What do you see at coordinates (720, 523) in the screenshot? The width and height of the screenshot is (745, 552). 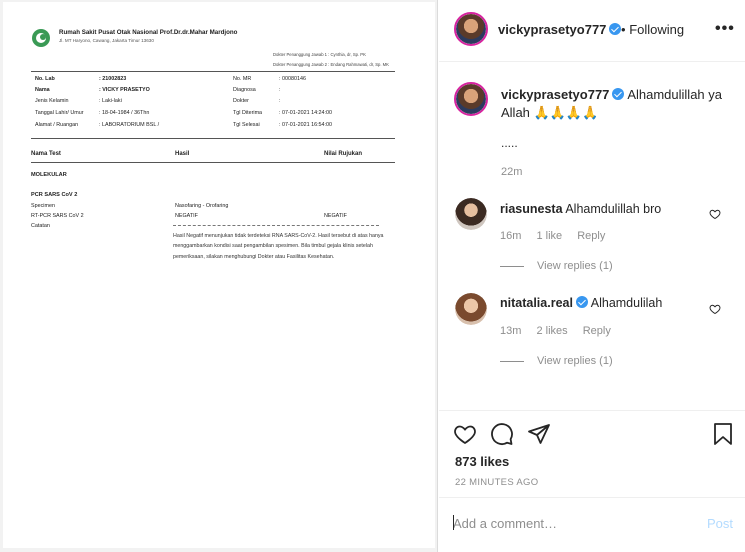 I see `post-comment-button: Post` at bounding box center [720, 523].